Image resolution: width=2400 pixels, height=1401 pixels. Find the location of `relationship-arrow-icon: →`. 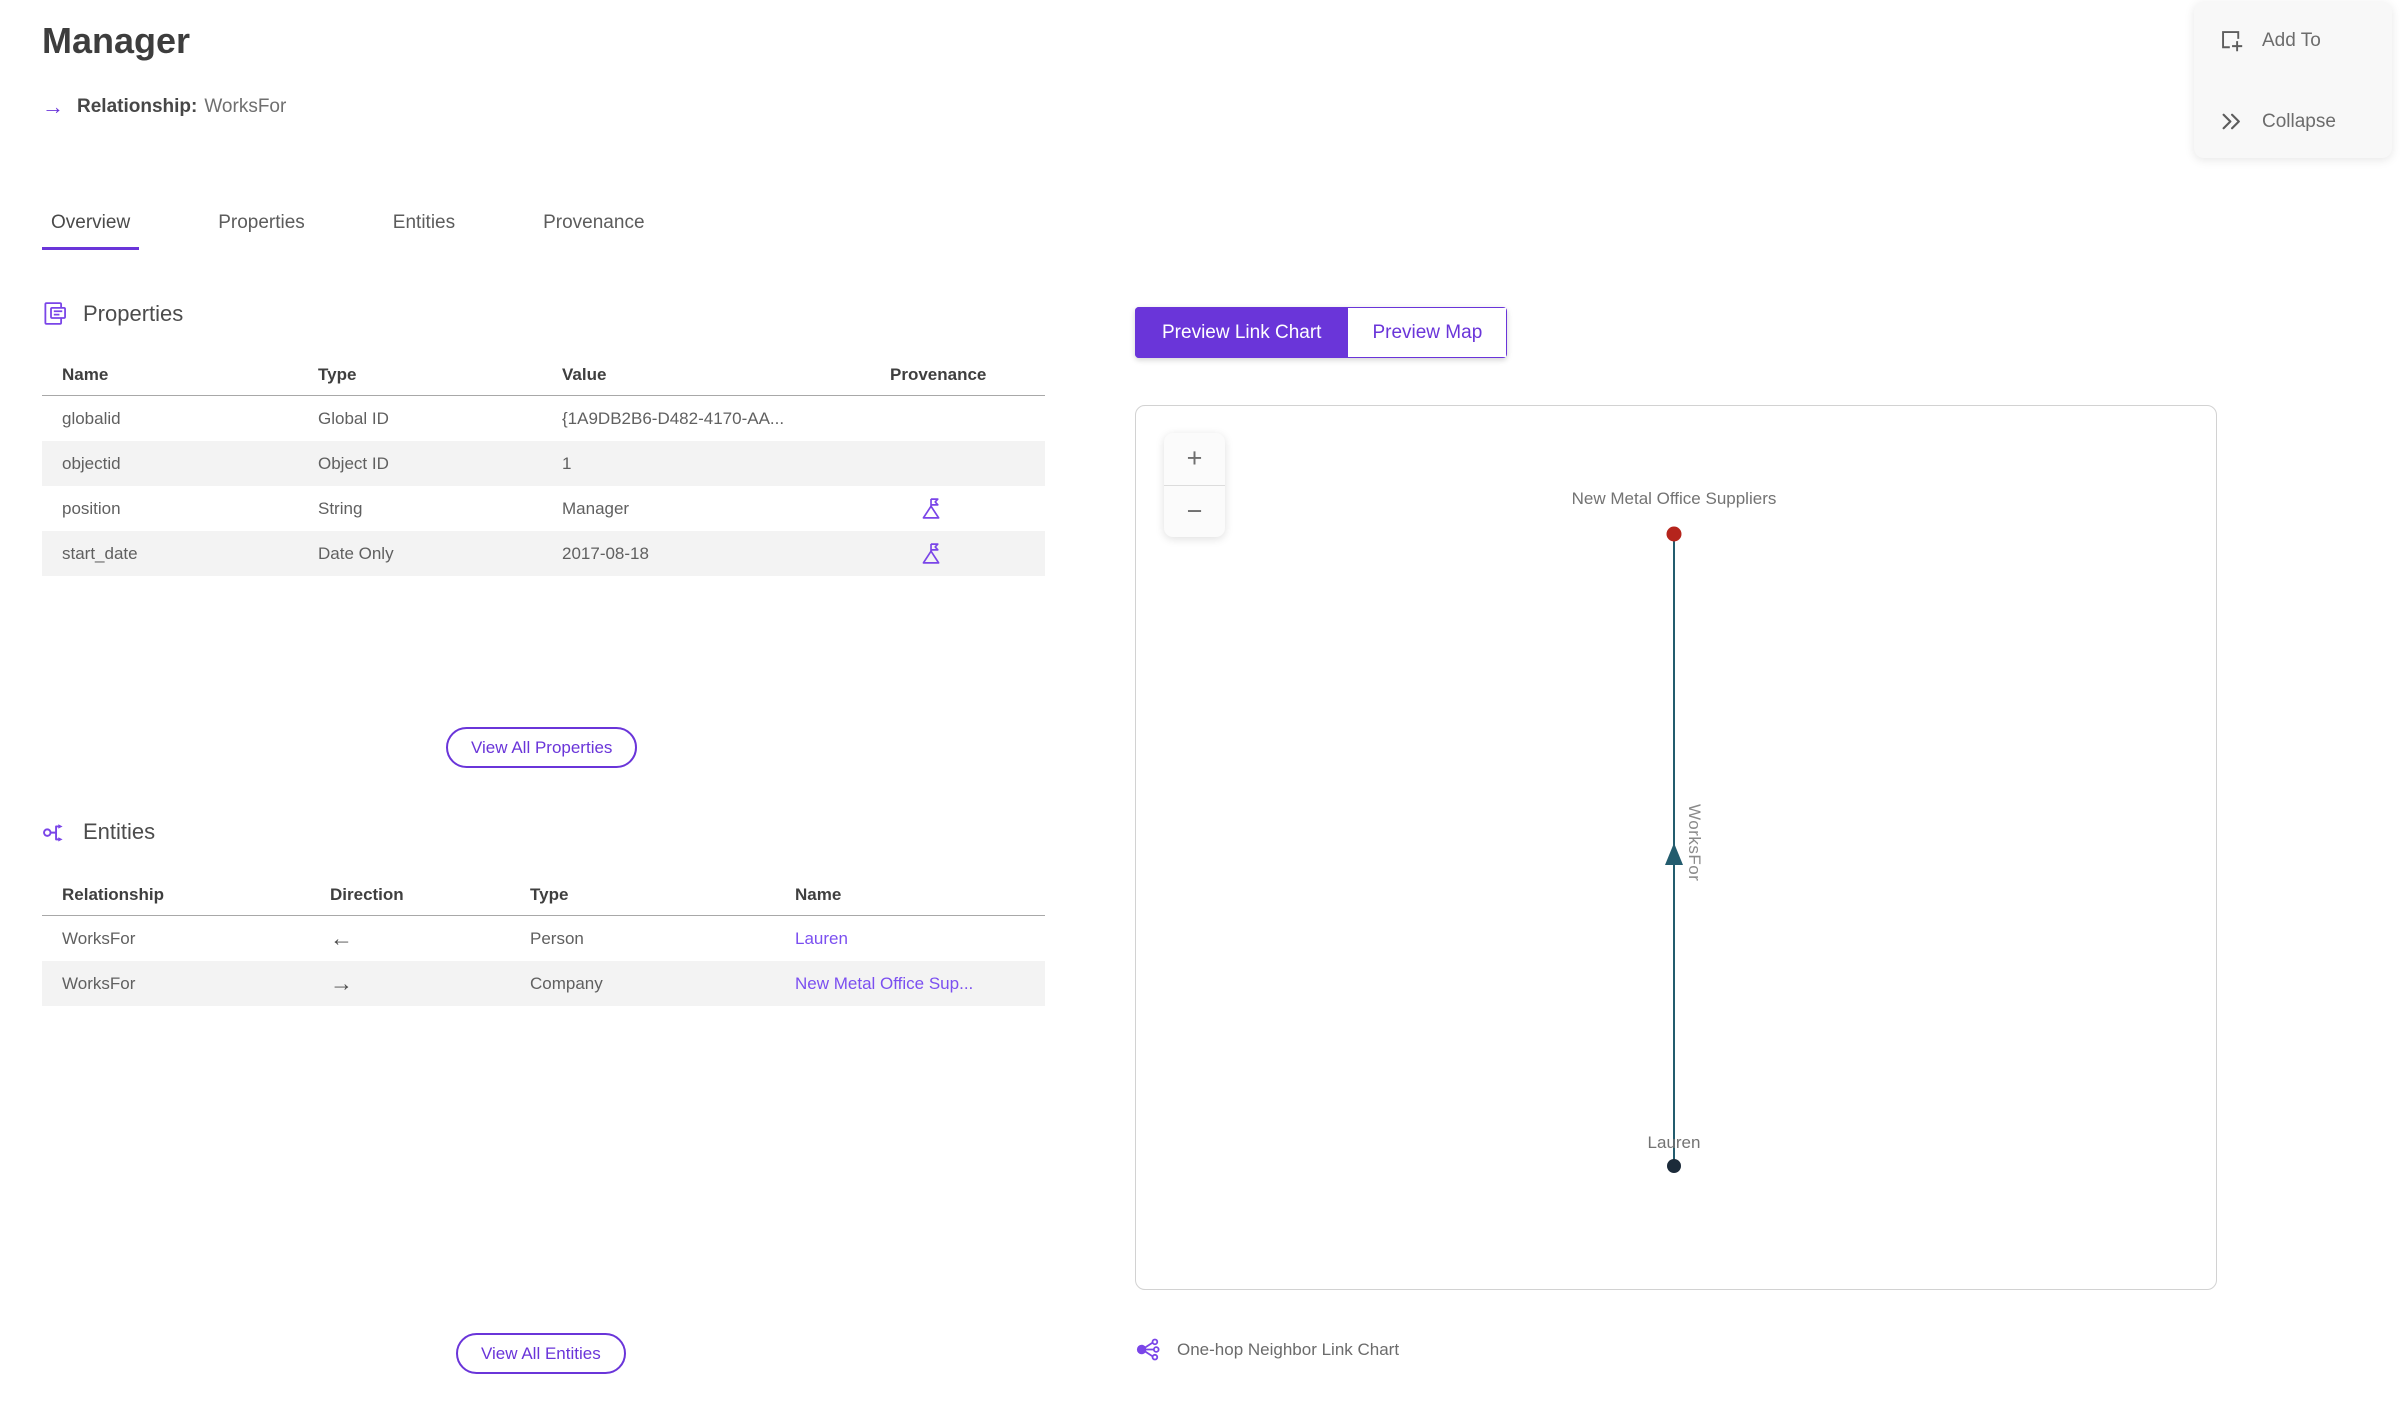

relationship-arrow-icon: → is located at coordinates (53, 106).